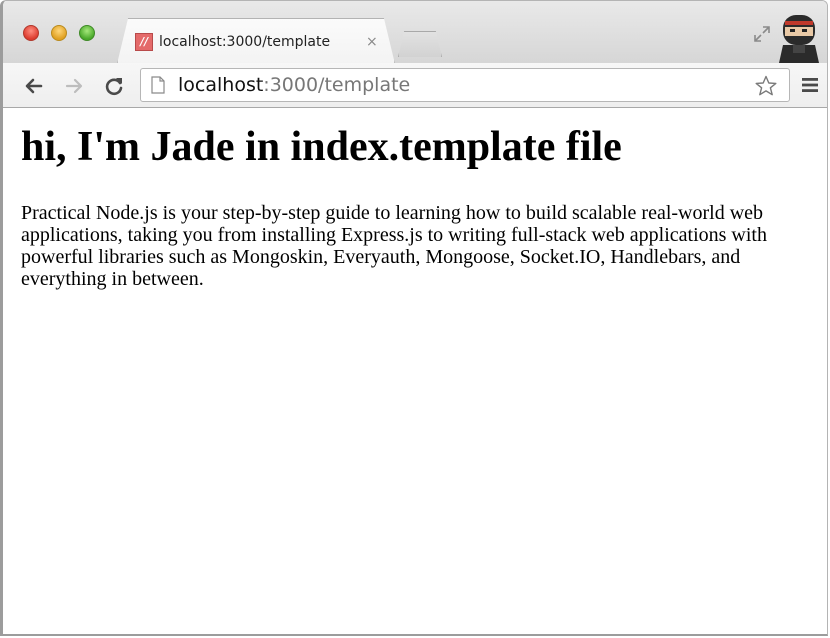 The image size is (830, 638). Describe the element at coordinates (31, 33) in the screenshot. I see `close-window-button` at that location.